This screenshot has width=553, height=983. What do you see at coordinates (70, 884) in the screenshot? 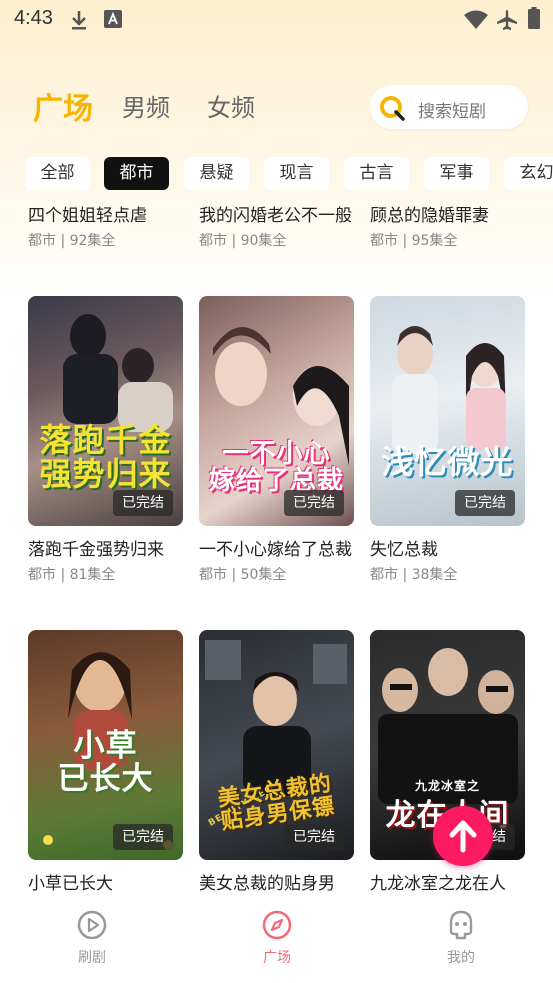
I see `drama-title: 小草已长大` at bounding box center [70, 884].